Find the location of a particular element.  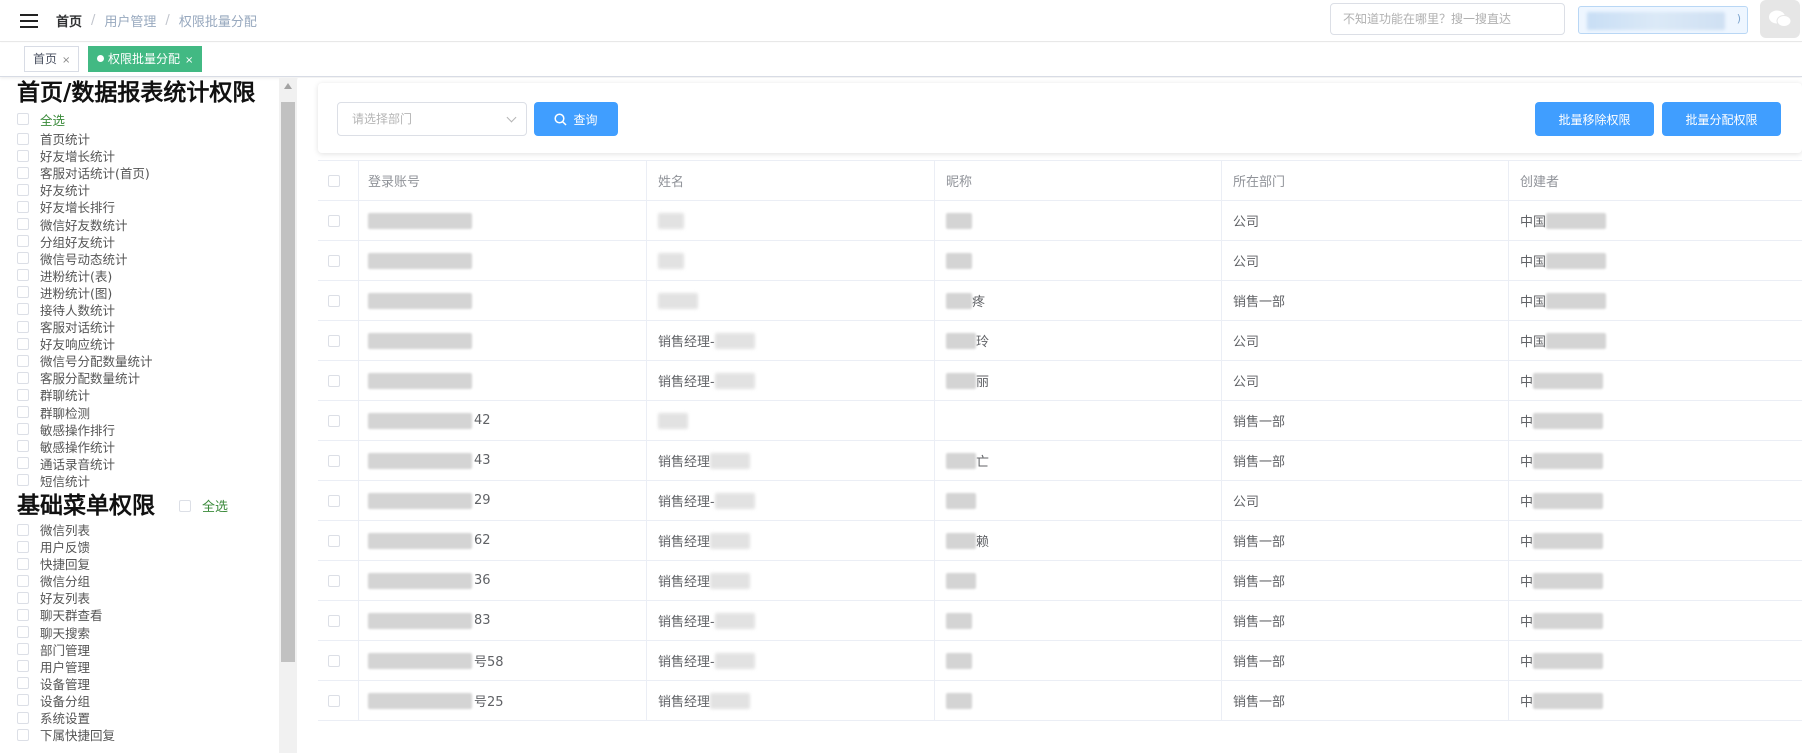

permission-item: 通话录音统计 is located at coordinates (139, 463).